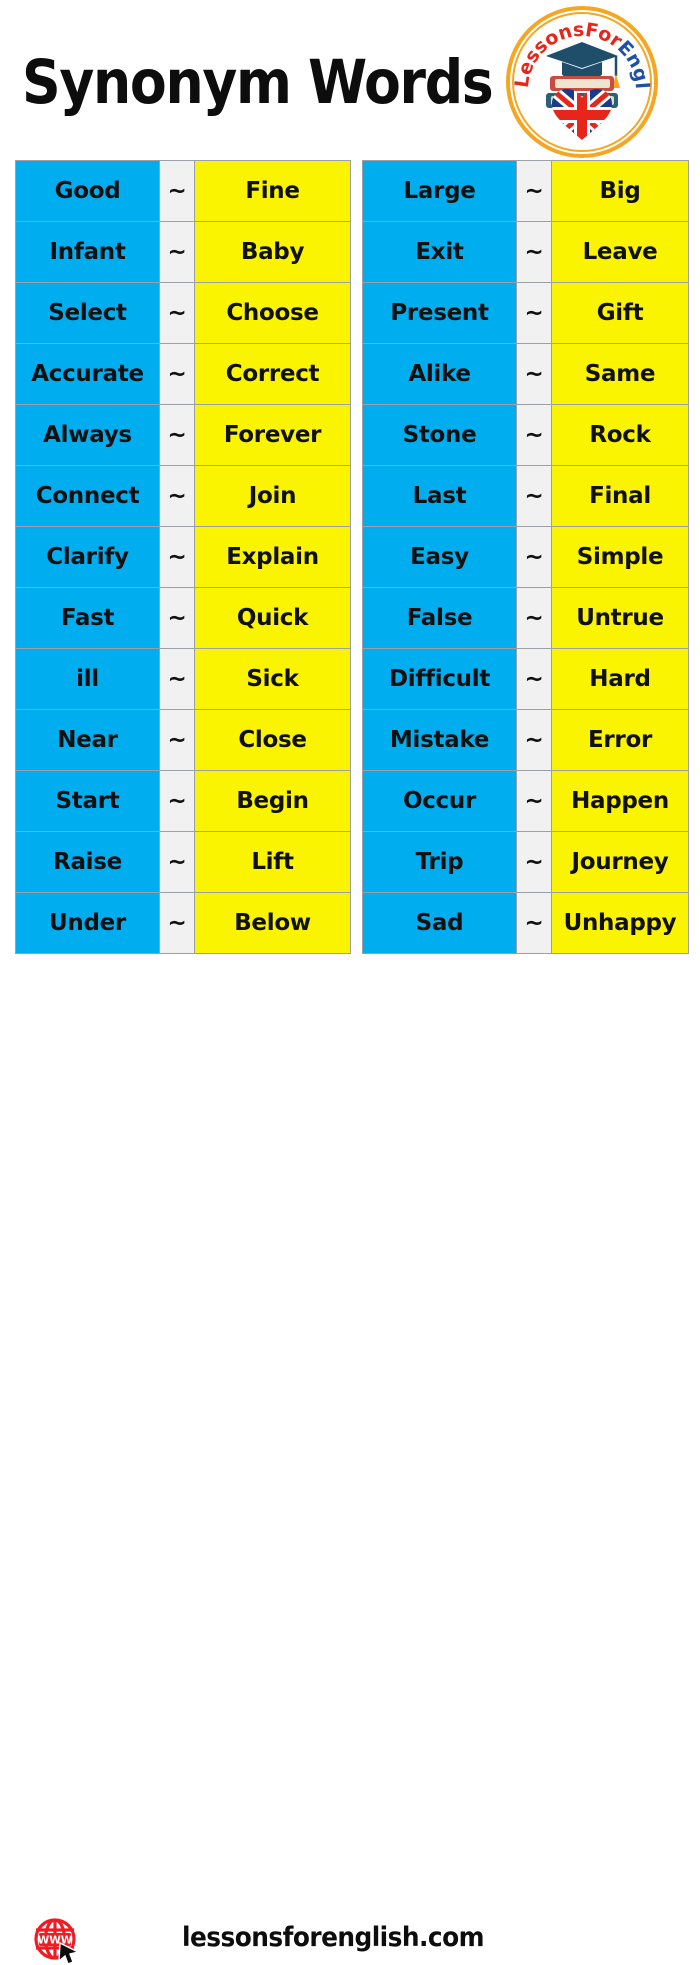 This screenshot has height=1965, width=700. What do you see at coordinates (511, 8) in the screenshot?
I see `logo-text-com: .Com` at bounding box center [511, 8].